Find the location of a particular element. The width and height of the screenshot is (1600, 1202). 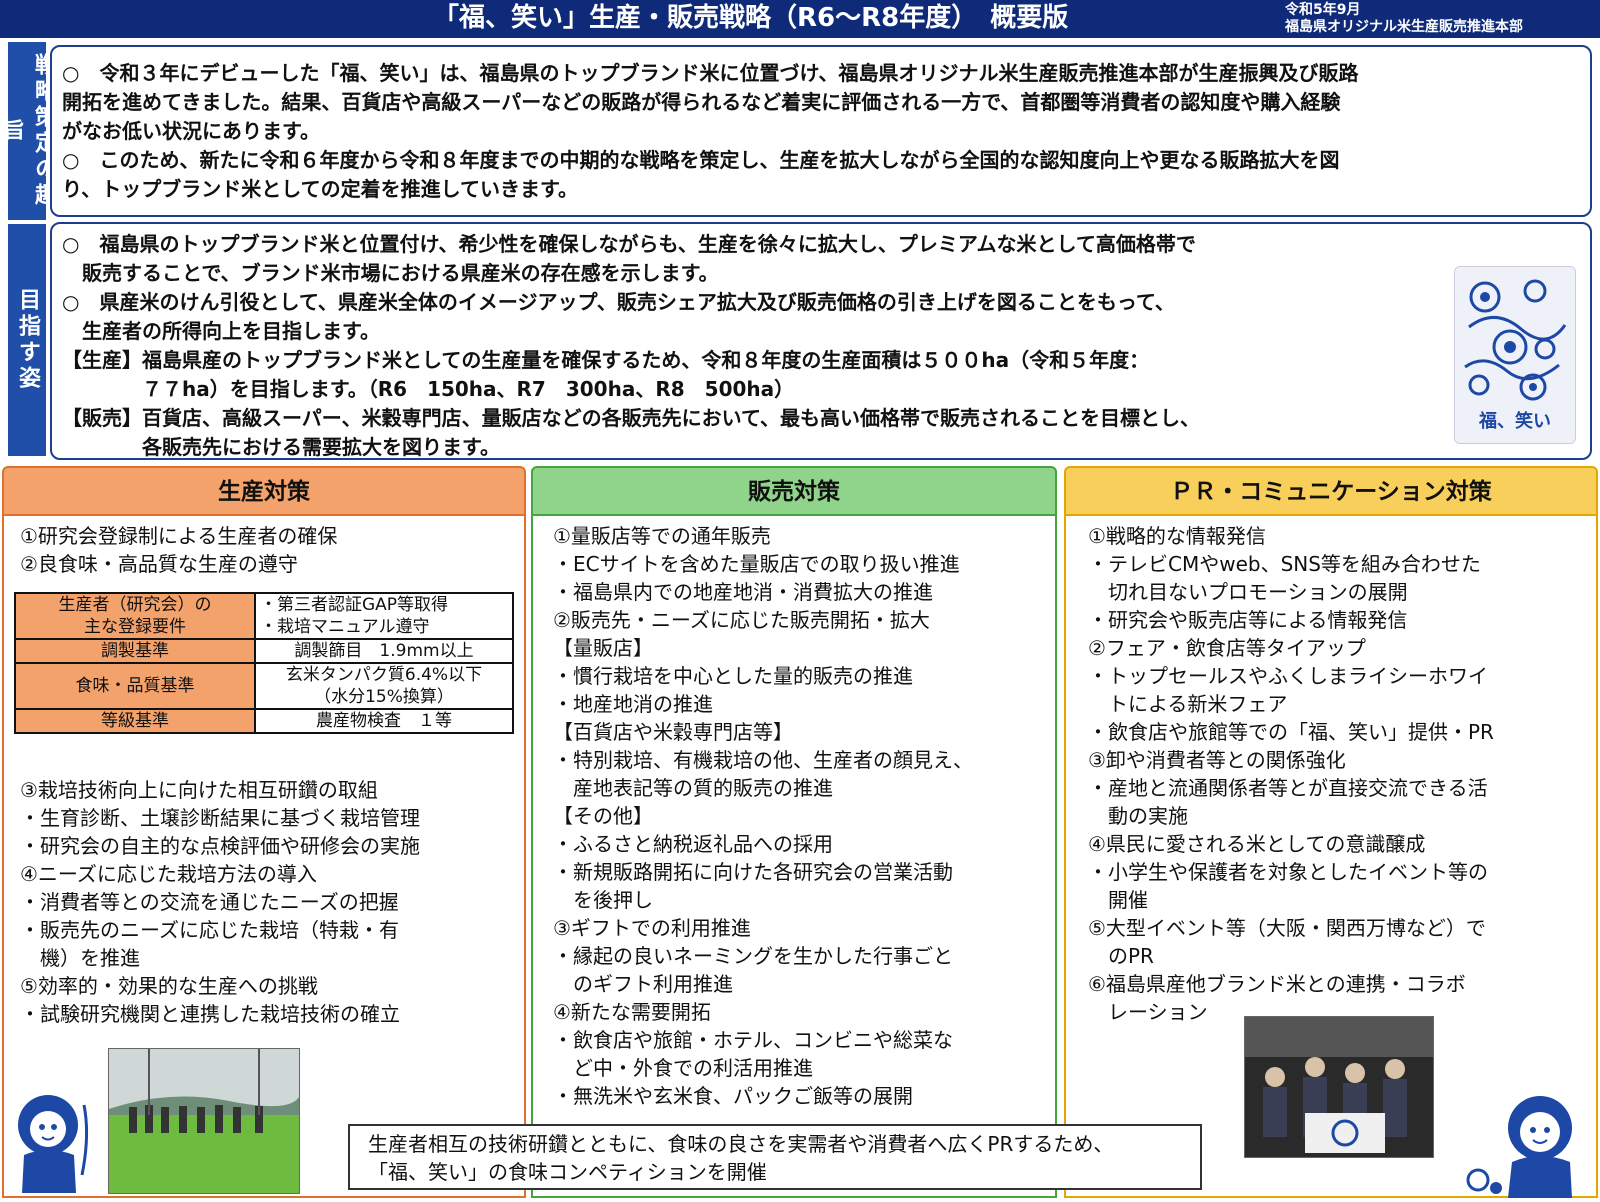

list-item: ⑥福島県産他ブランド米との連携・コラボ is located at coordinates (1277, 984).